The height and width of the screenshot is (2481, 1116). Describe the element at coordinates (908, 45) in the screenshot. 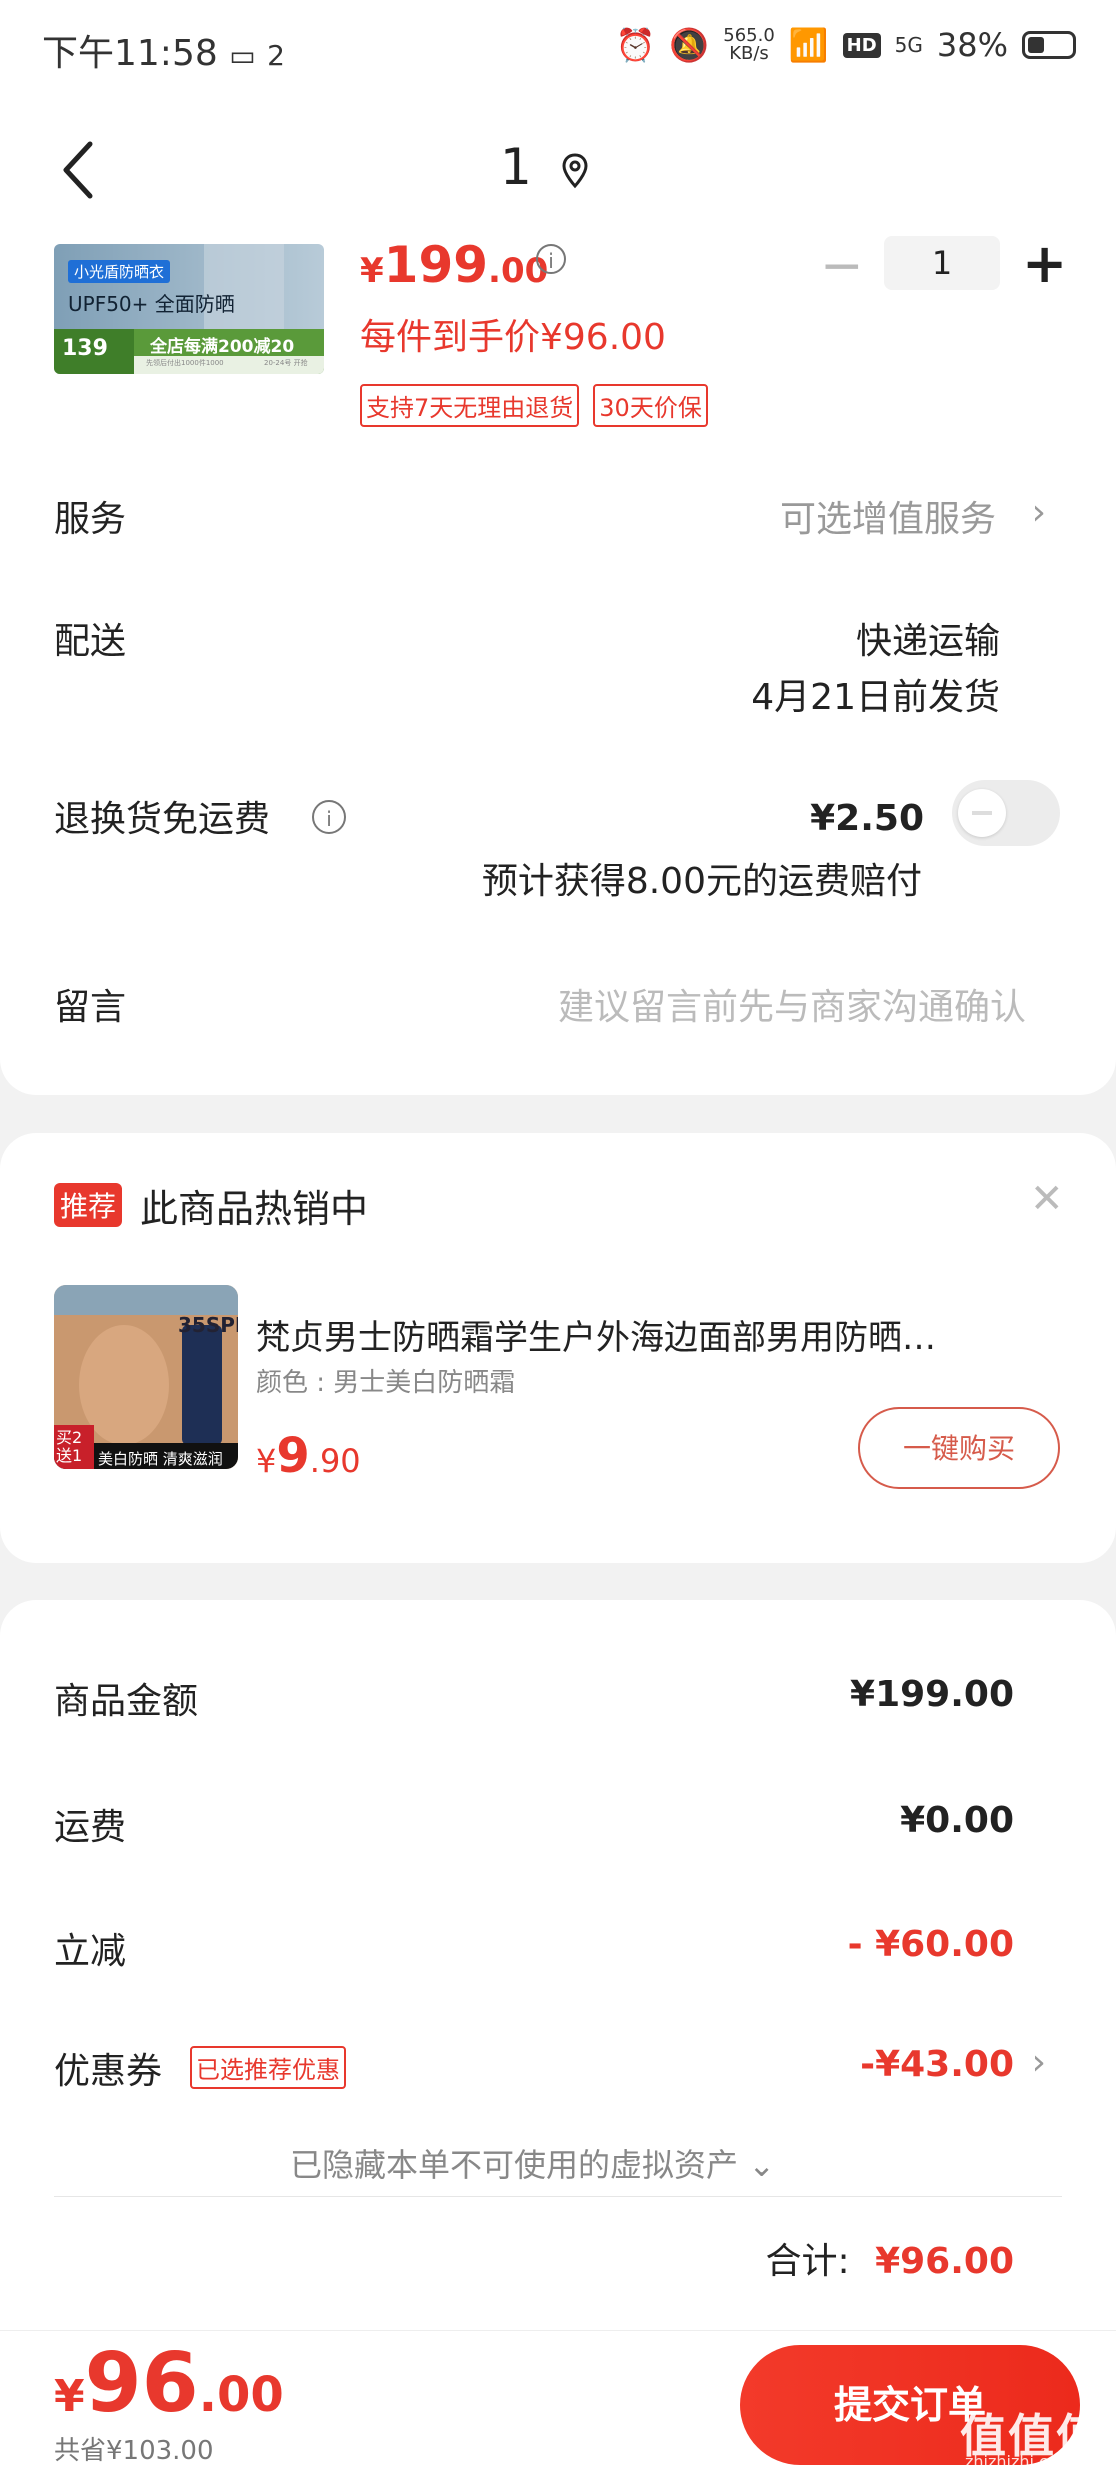

I see `signal-icon: 5G` at that location.